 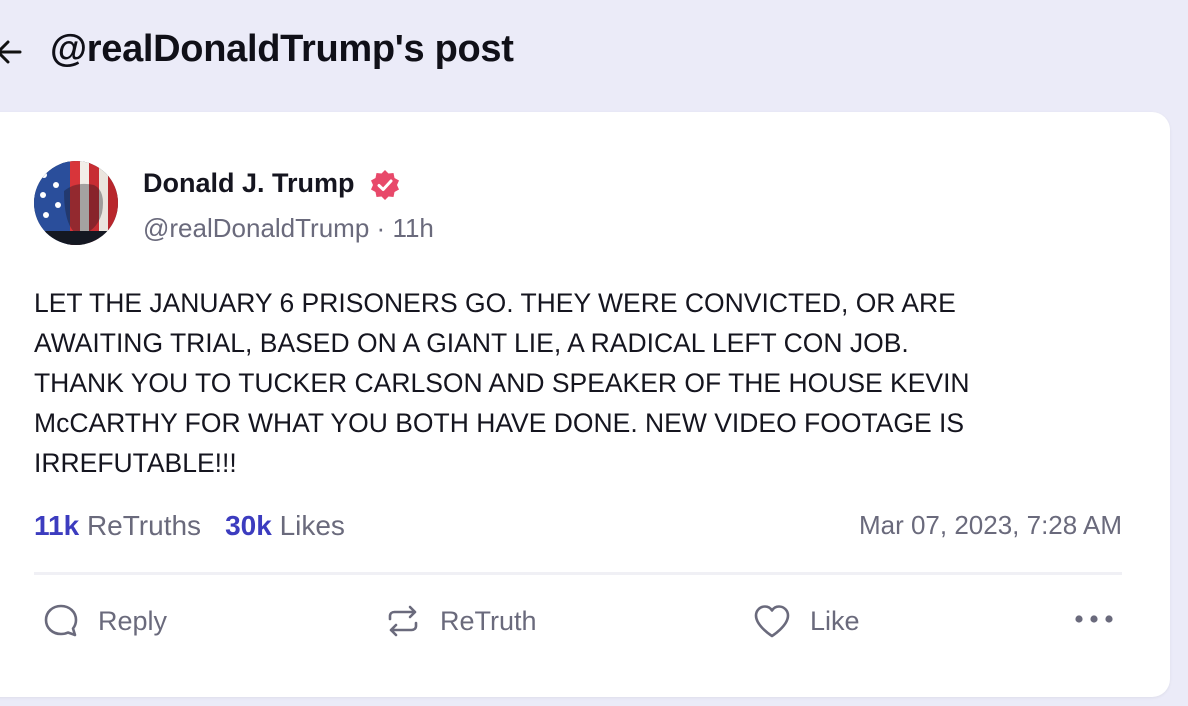 What do you see at coordinates (144, 525) in the screenshot?
I see `retruths-label: ReTruths` at bounding box center [144, 525].